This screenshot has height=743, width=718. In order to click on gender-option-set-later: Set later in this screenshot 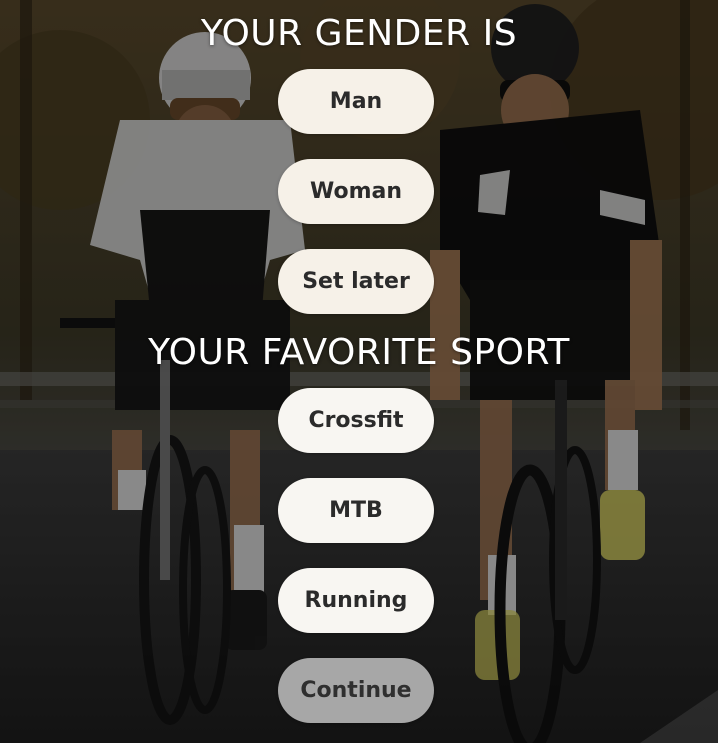, I will do `click(356, 281)`.